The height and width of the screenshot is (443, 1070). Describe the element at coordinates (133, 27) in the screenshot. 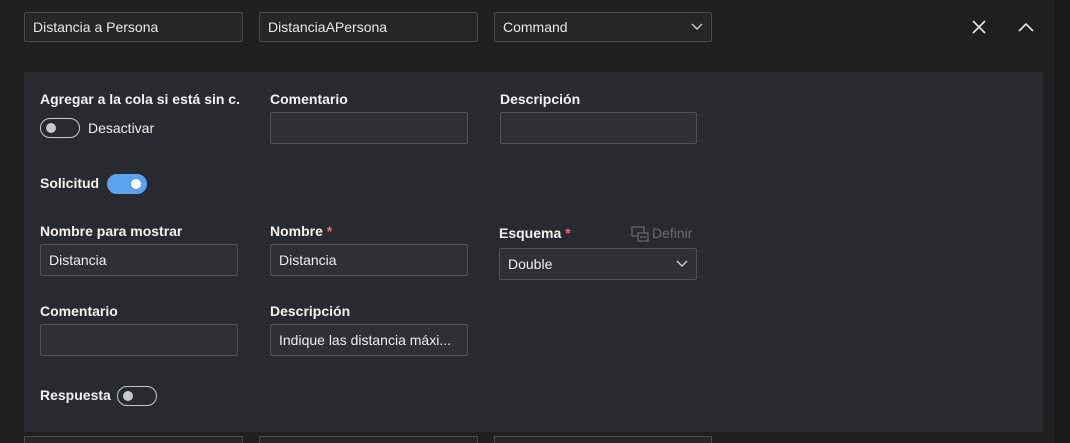

I see `display-name-input: Distancia a Persona` at that location.